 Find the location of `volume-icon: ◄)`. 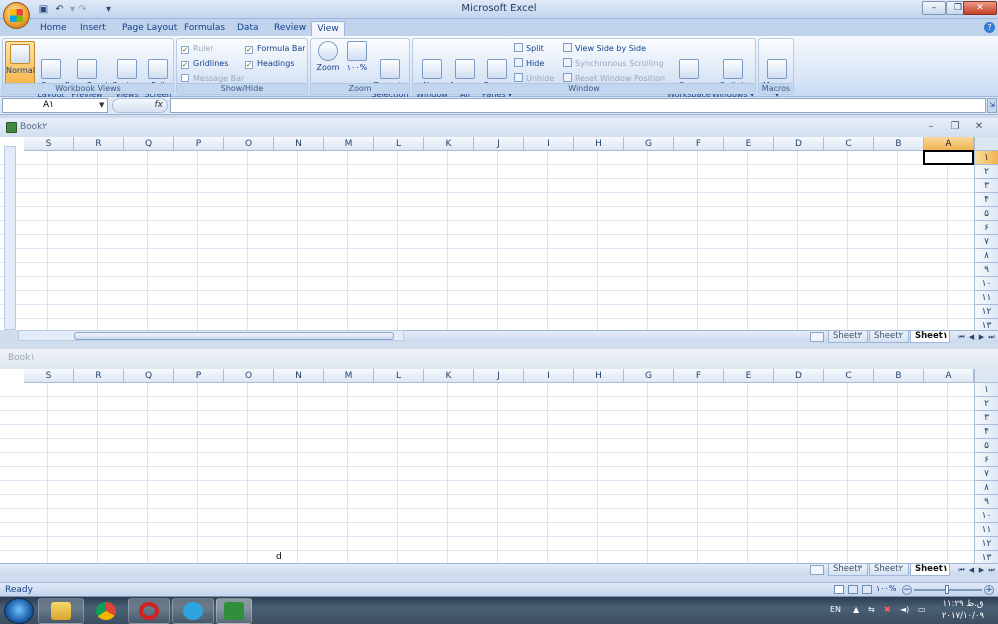

volume-icon: ◄) is located at coordinates (904, 609).